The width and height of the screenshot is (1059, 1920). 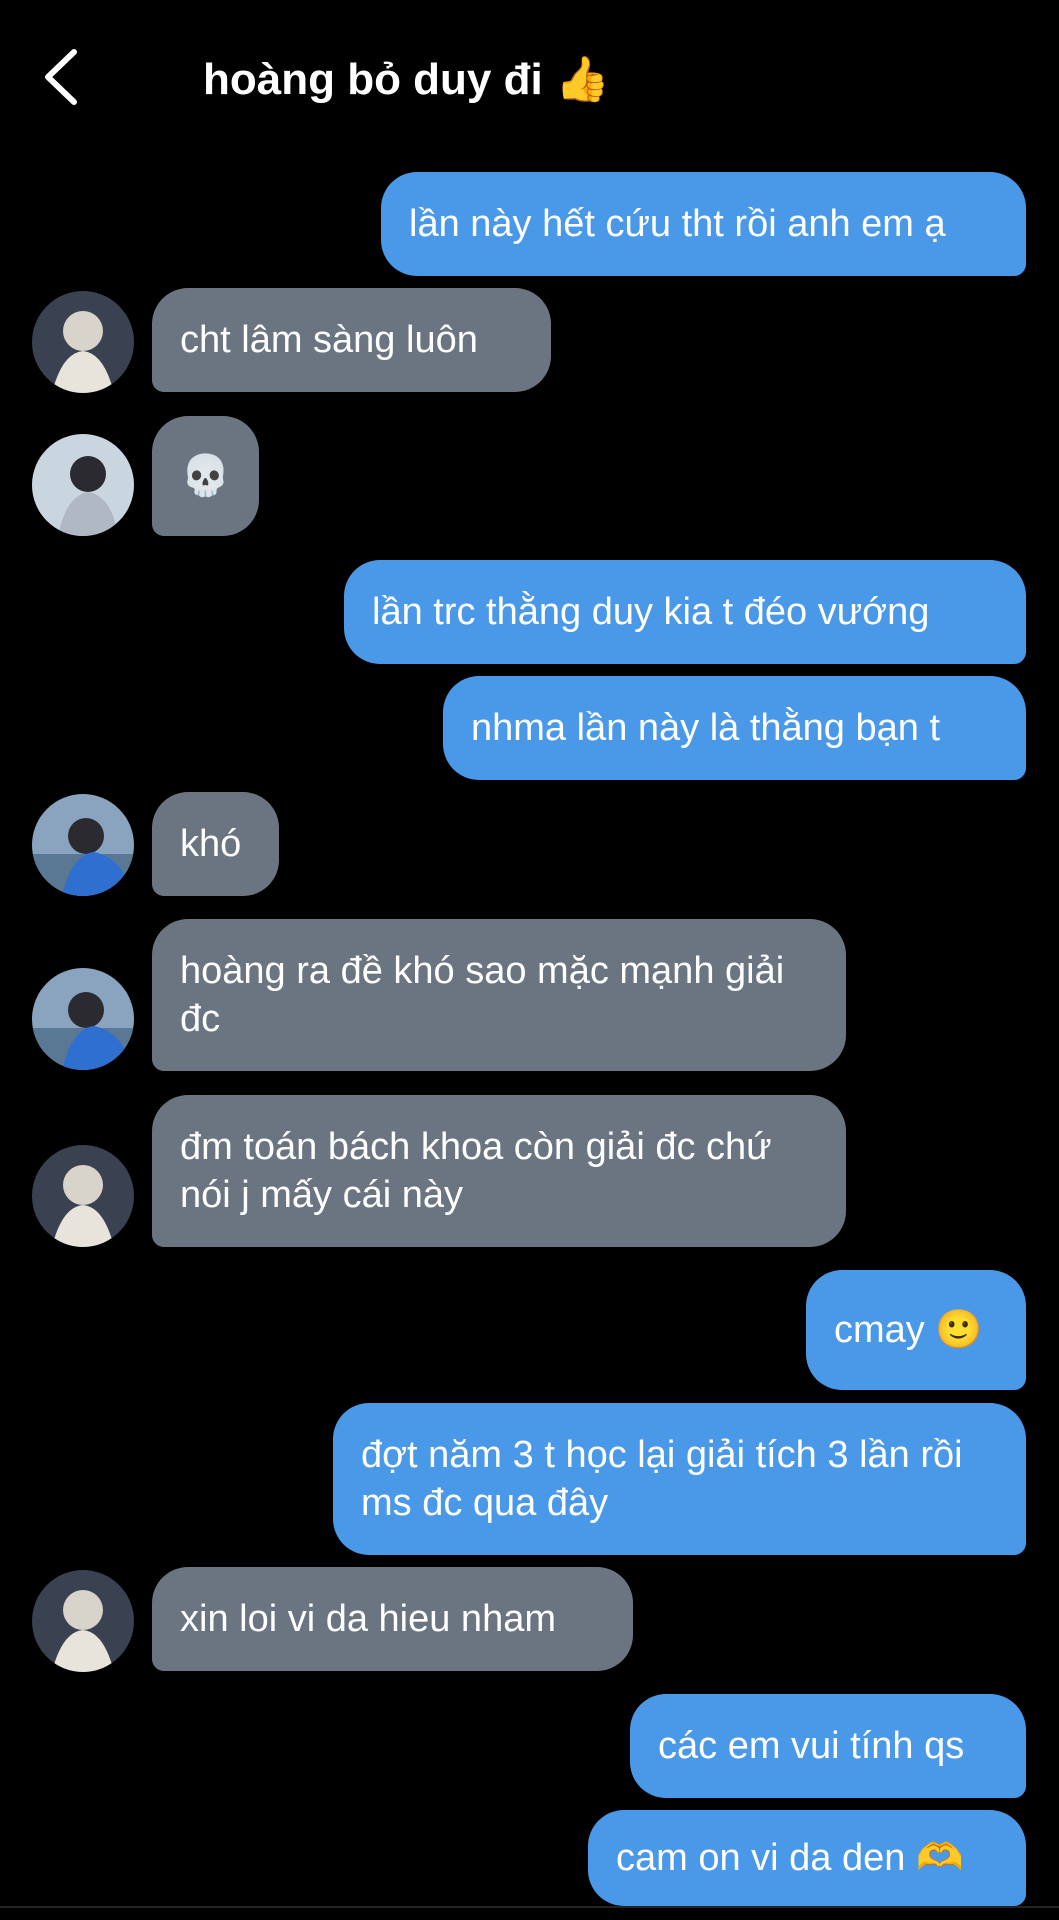 I want to click on incoming-message: xin loi vi da hieu nham, so click(x=392, y=1619).